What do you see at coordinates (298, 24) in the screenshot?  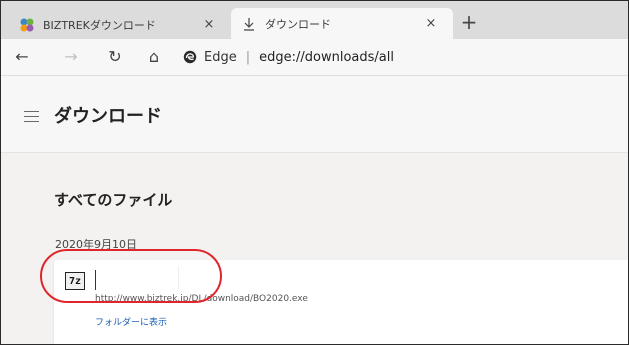 I see `tab-title: ダウンロード` at bounding box center [298, 24].